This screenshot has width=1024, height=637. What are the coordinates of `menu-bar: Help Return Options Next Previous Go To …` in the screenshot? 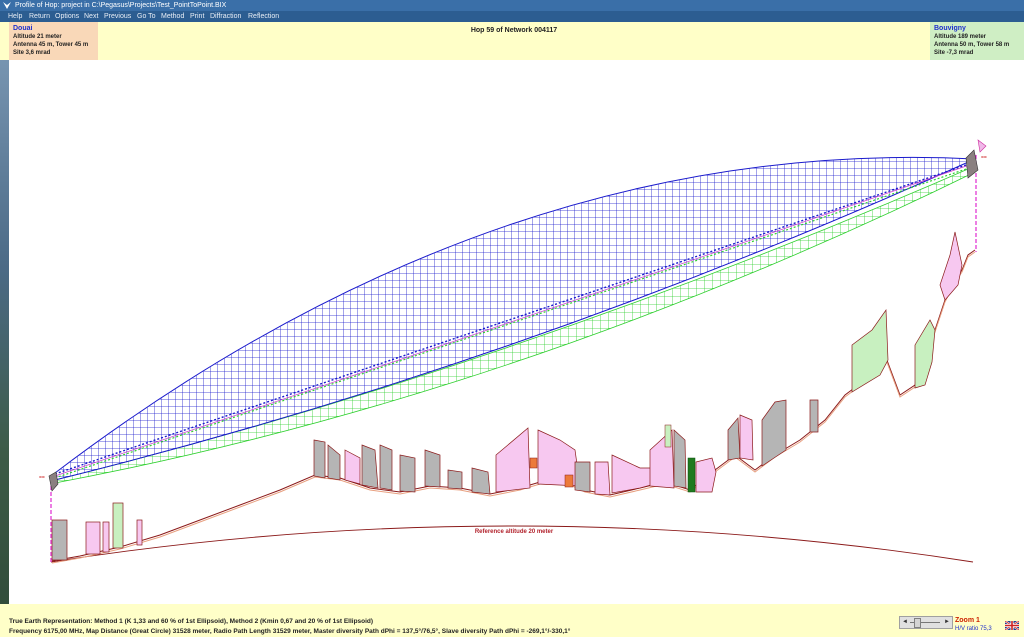 It's located at (512, 16).